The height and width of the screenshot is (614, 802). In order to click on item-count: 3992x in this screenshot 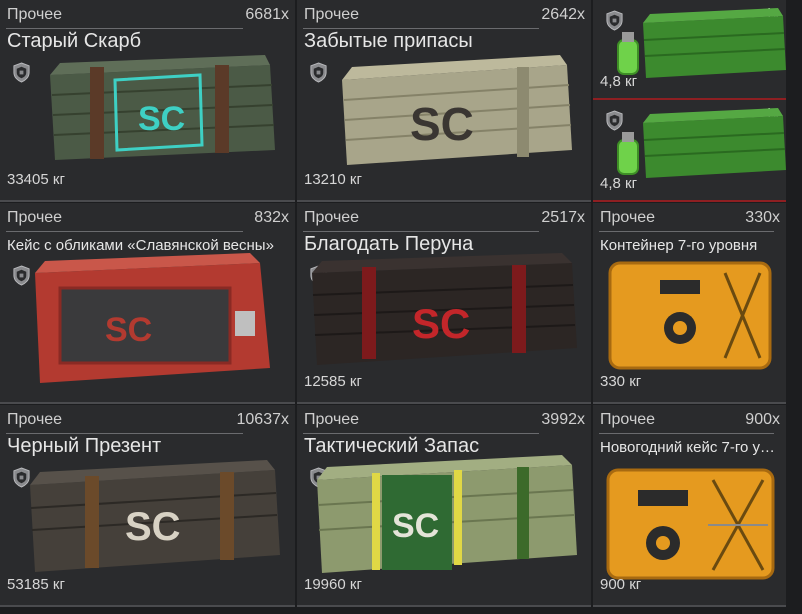, I will do `click(563, 419)`.